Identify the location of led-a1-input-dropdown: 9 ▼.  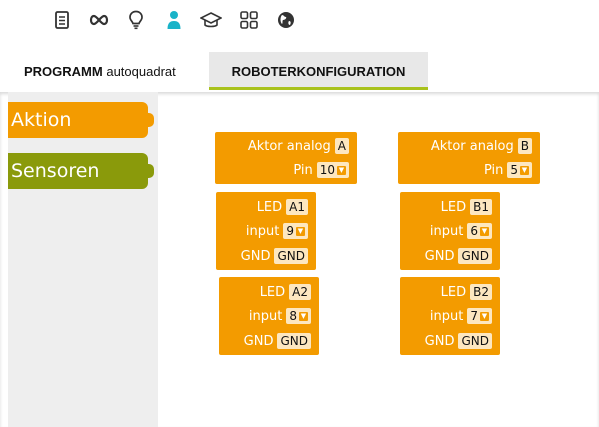
(295, 231).